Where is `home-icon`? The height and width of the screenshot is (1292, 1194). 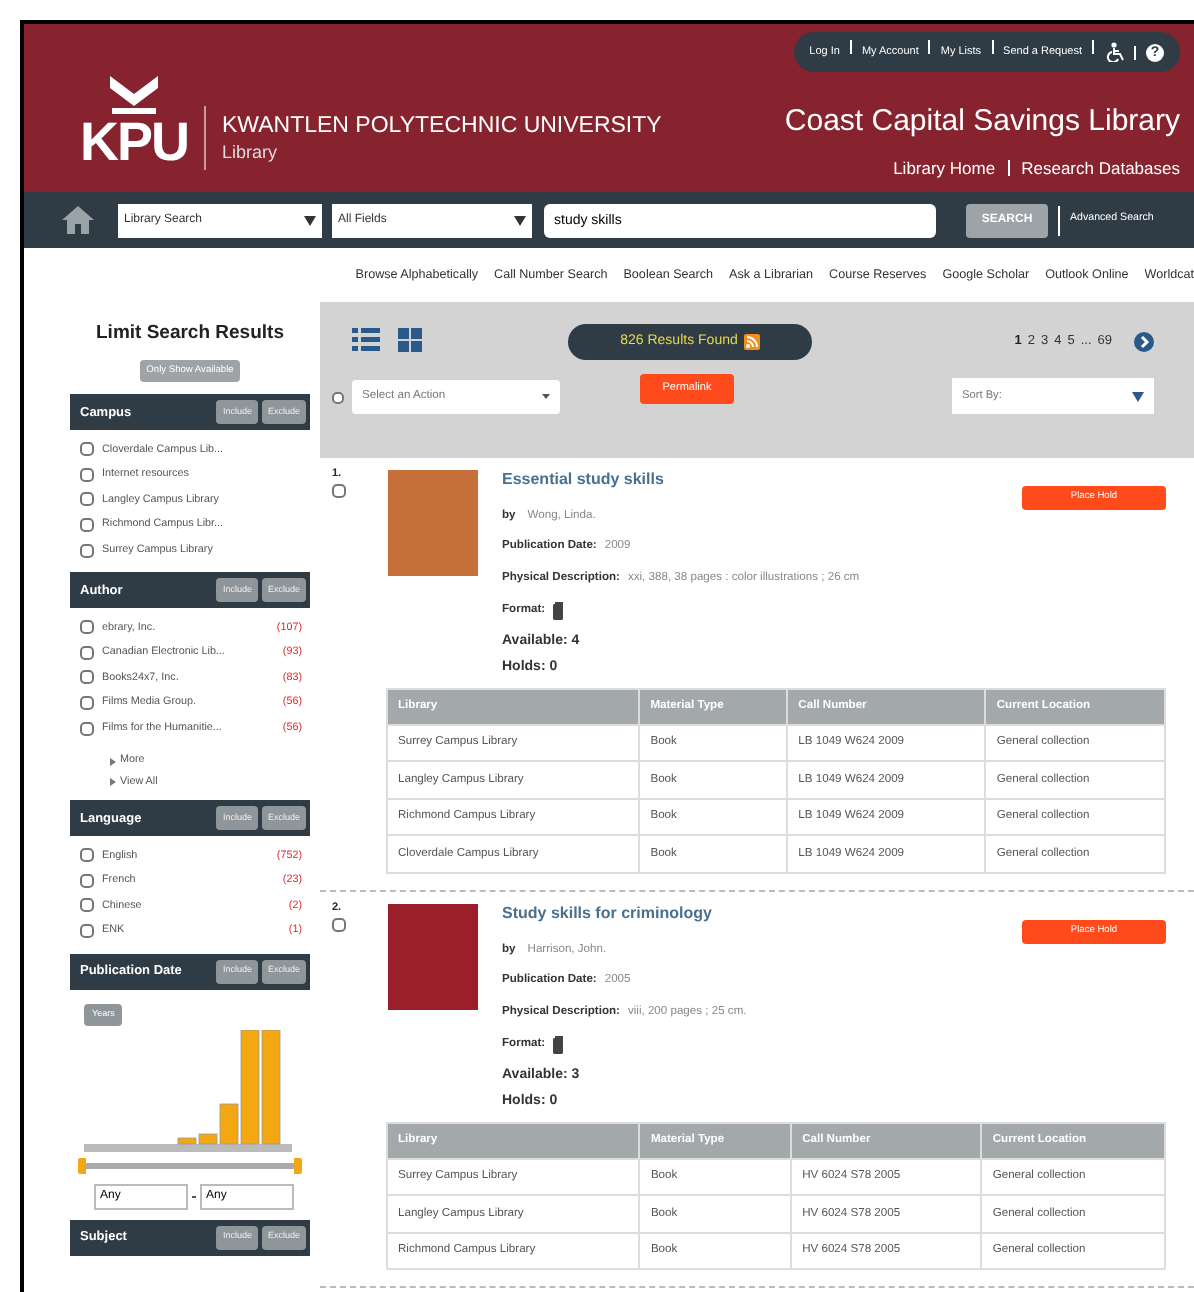 home-icon is located at coordinates (78, 220).